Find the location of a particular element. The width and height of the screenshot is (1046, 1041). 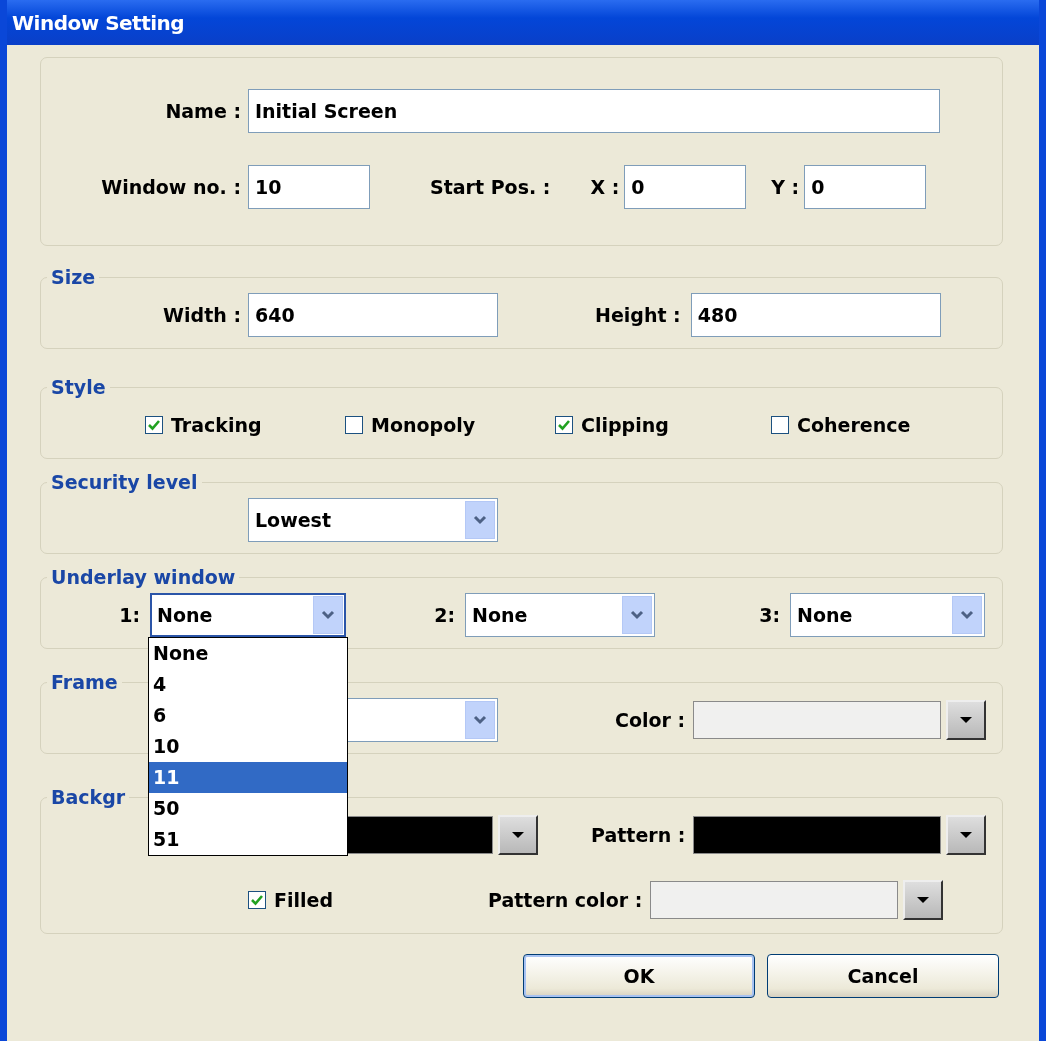

group-legend: Underlay window is located at coordinates (143, 577).